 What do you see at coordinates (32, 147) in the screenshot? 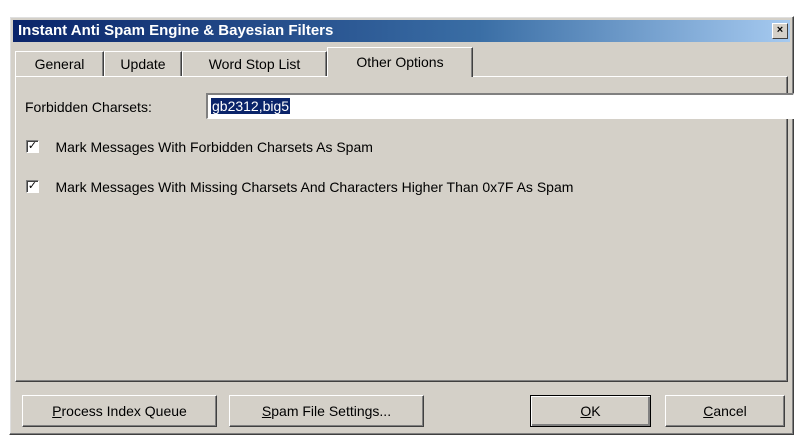
I see `forbidden-charsets-spam-checkbox: ✓` at bounding box center [32, 147].